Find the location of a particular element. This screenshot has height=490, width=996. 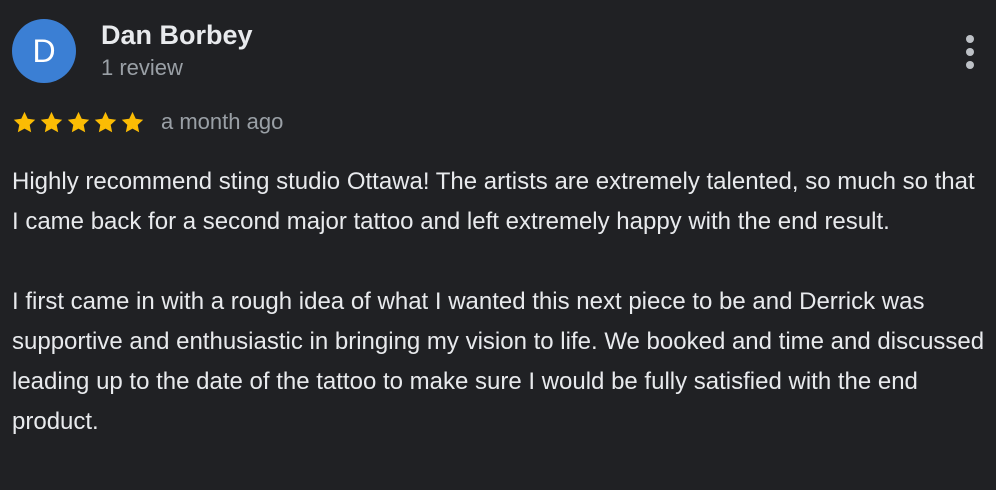

review-count: 1 review is located at coordinates (142, 67).